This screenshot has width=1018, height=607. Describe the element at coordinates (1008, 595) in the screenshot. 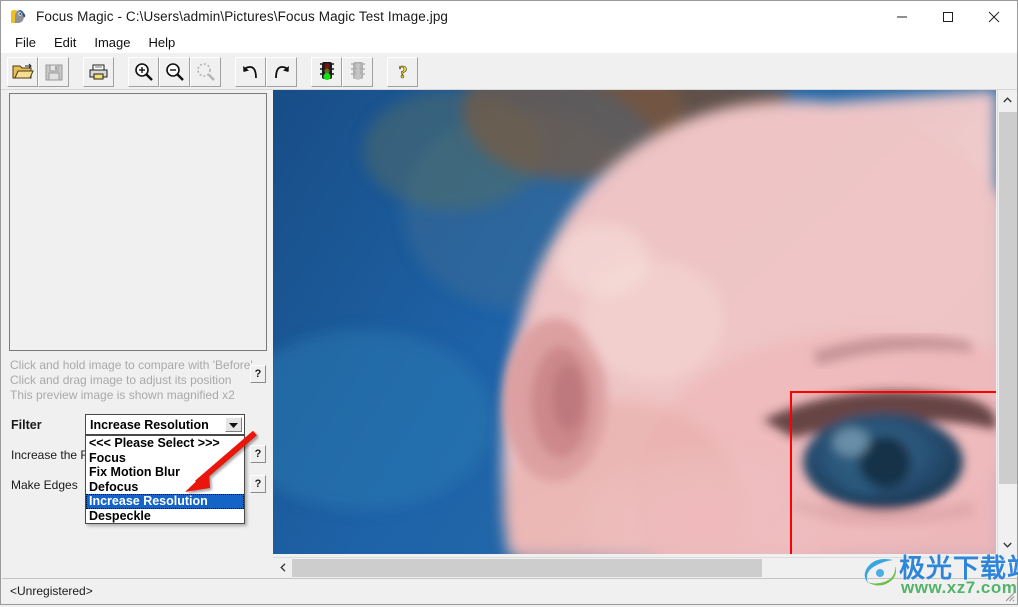

I see `resize-grip` at that location.